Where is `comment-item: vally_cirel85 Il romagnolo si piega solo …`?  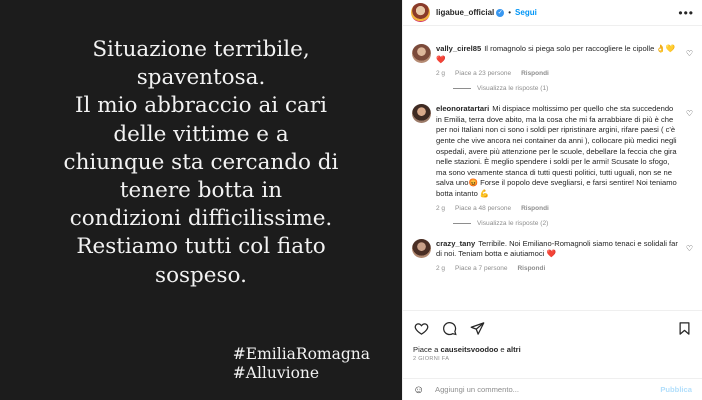
comment-item: vally_cirel85 Il romagnolo si piega solo … is located at coordinates (552, 68).